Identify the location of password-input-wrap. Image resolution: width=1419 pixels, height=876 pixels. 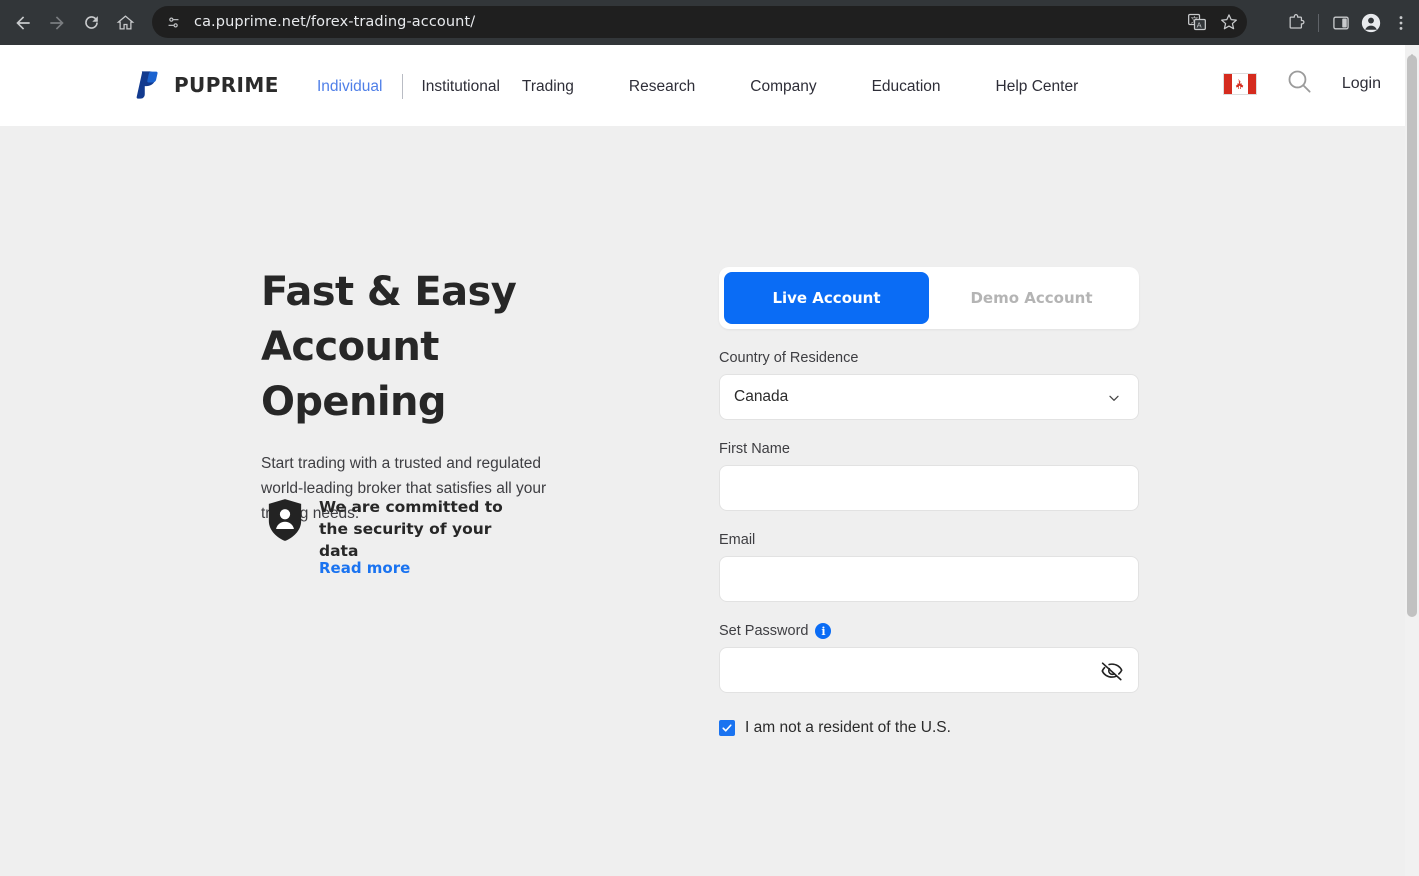
(929, 670).